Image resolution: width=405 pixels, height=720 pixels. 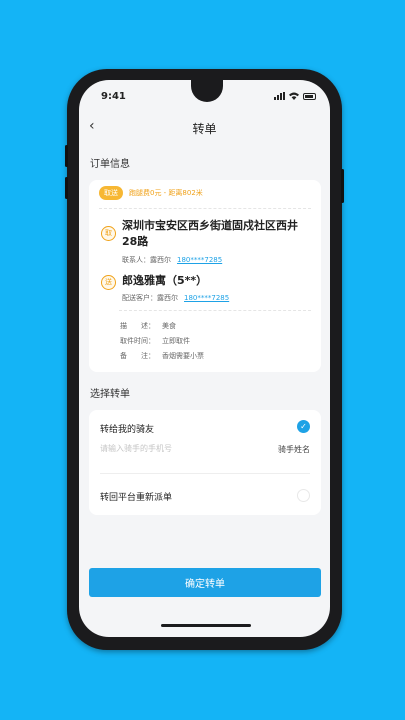 What do you see at coordinates (205, 462) in the screenshot?
I see `transfer-card: 转给我的骑友 ✓ 骑手姓名 转回平台重新派单` at bounding box center [205, 462].